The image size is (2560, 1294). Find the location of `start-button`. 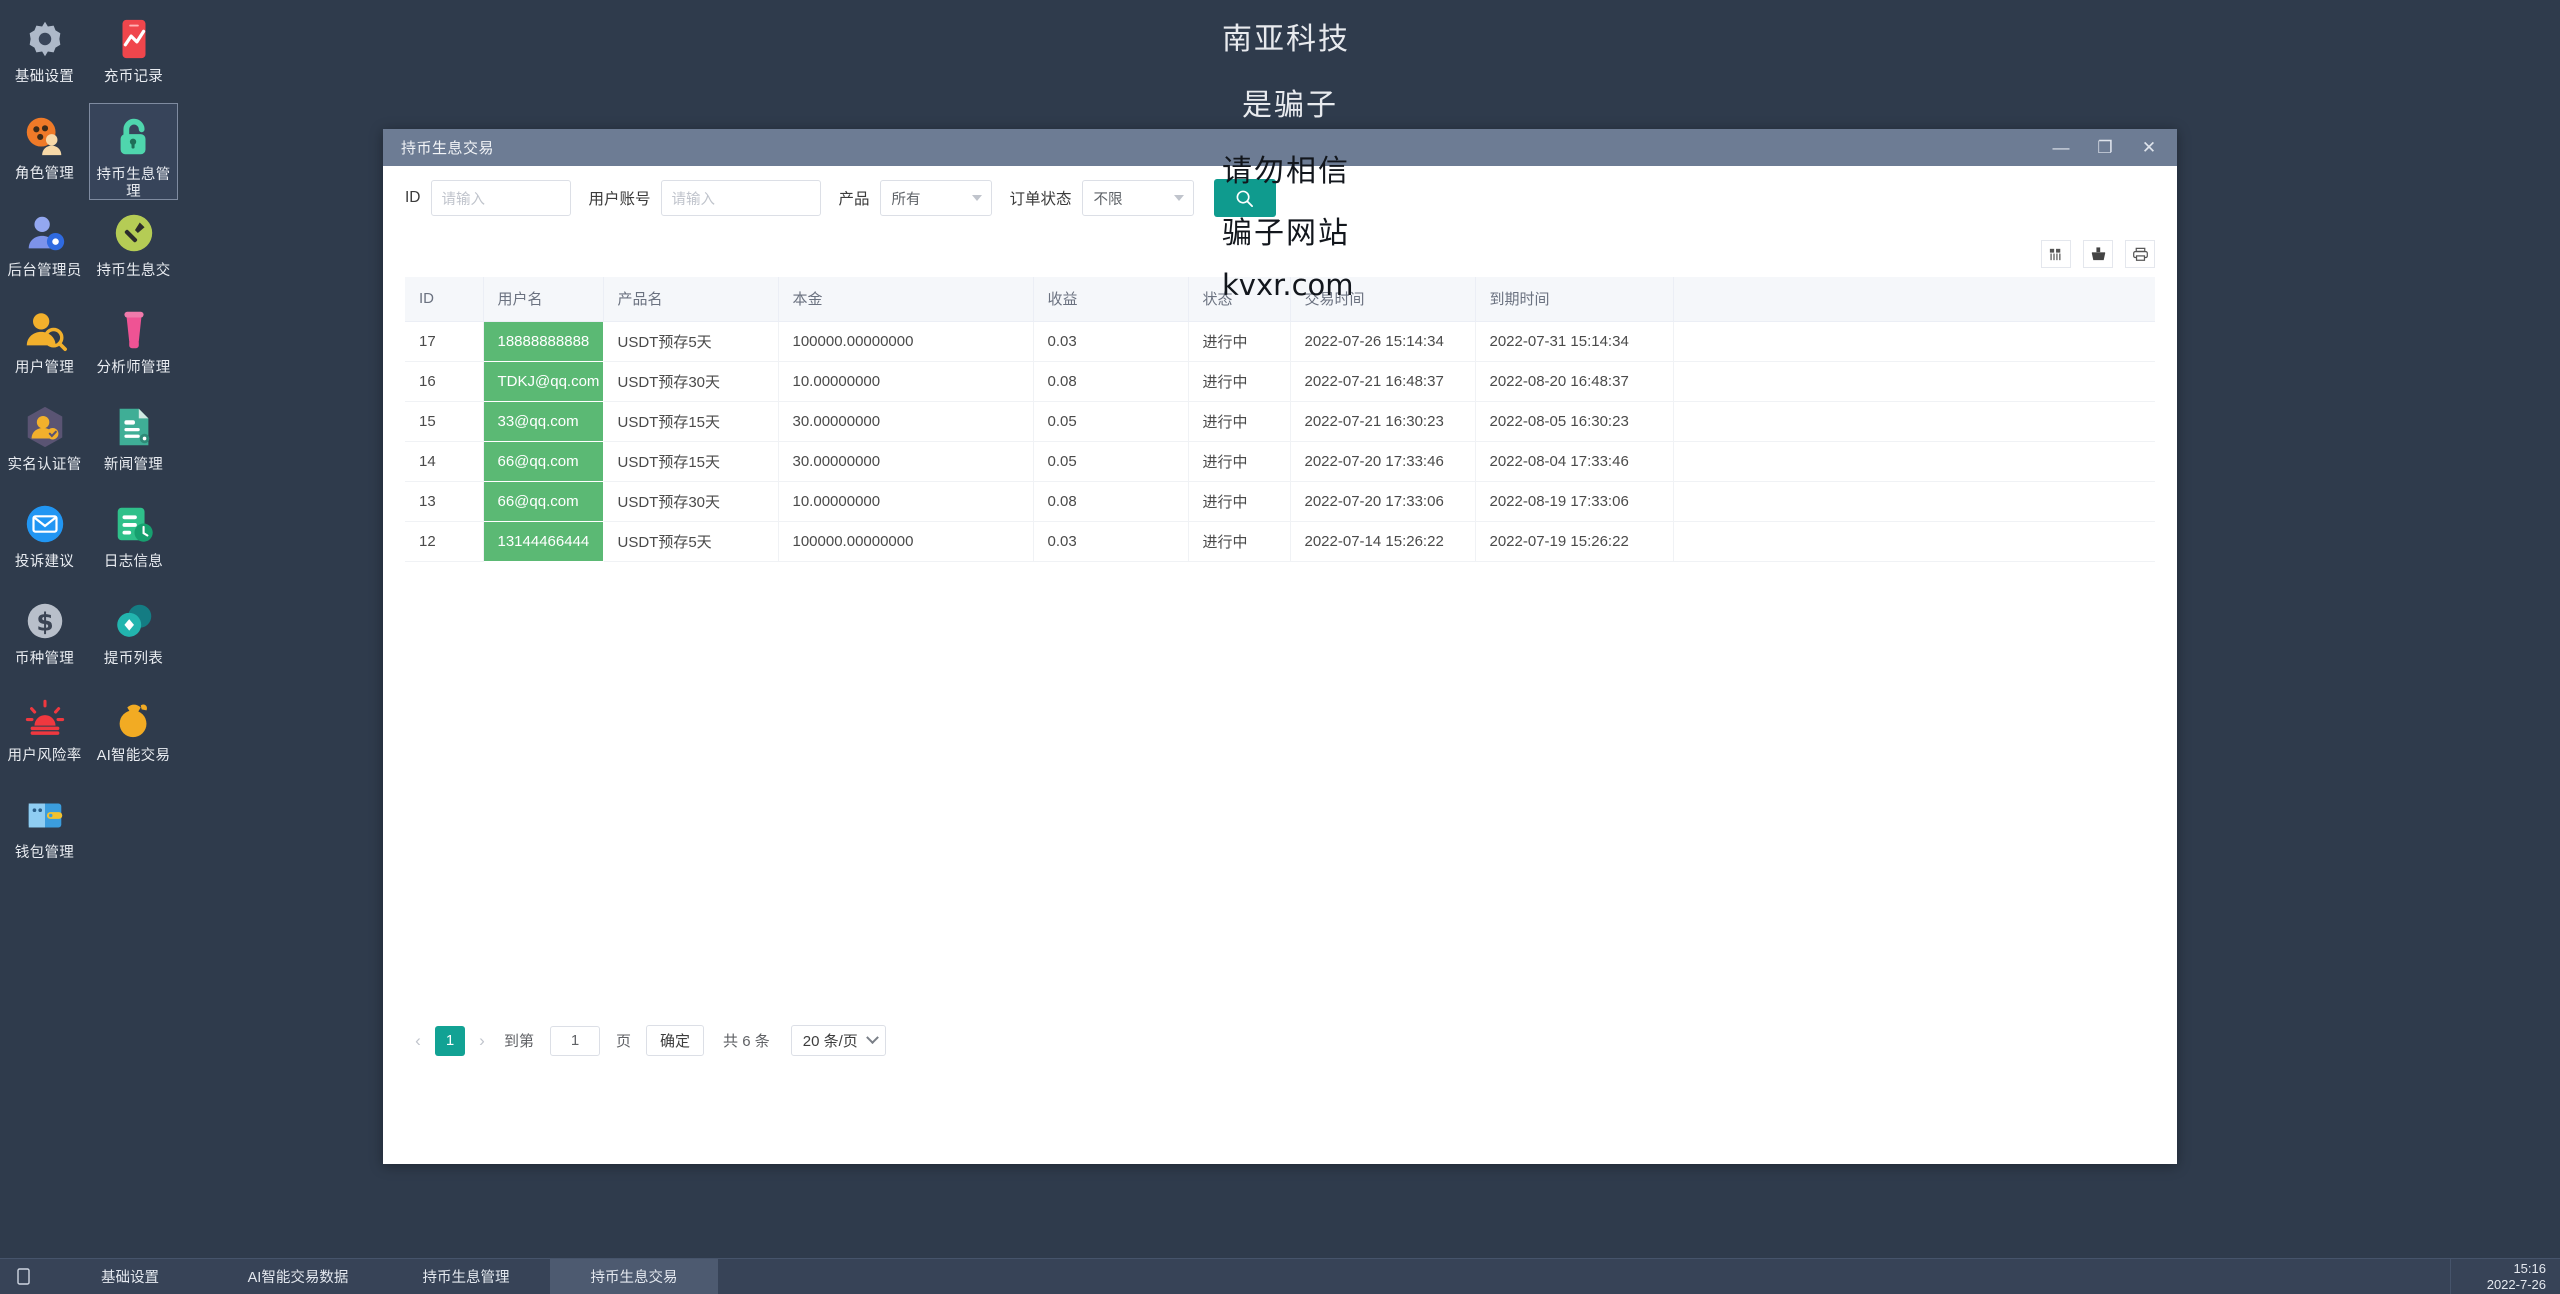

start-button is located at coordinates (23, 1276).